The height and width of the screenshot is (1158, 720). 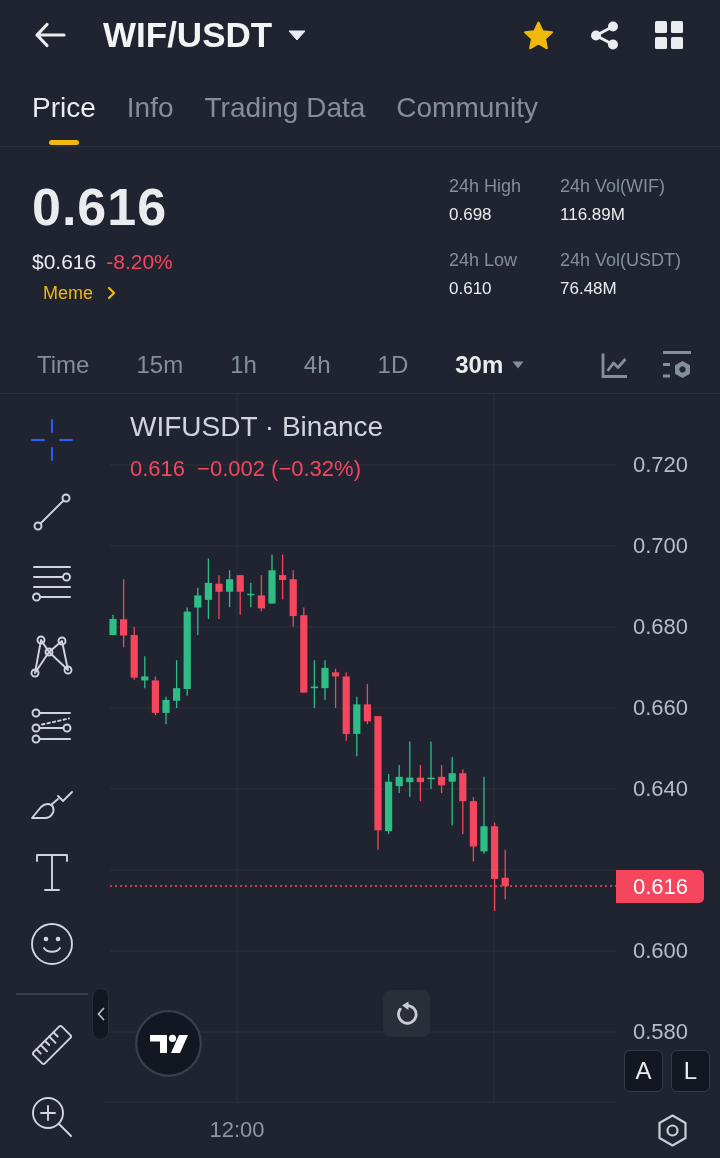 What do you see at coordinates (484, 260) in the screenshot?
I see `stat-label: 24h Low` at bounding box center [484, 260].